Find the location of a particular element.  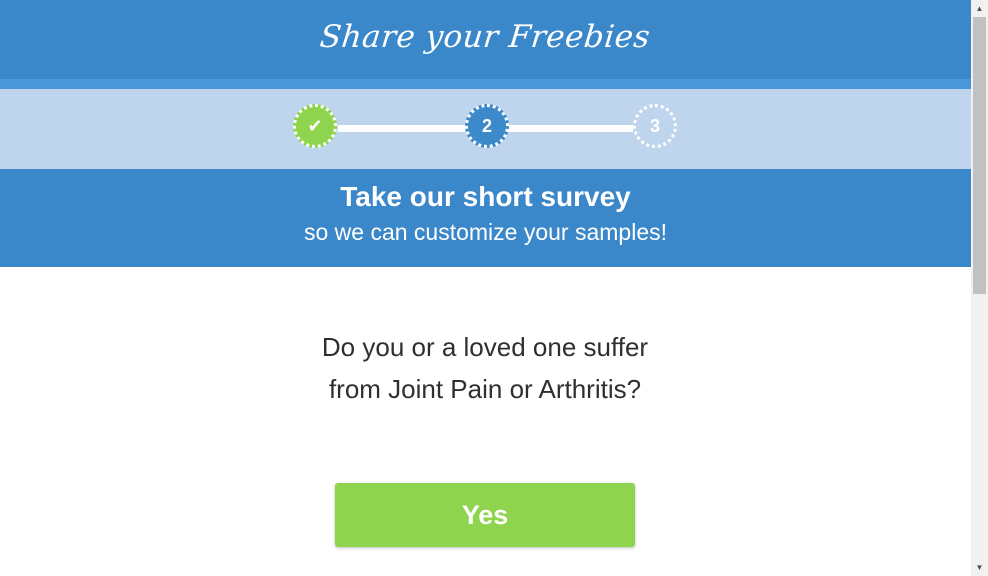

checkmark-icon: ✔ is located at coordinates (315, 126).